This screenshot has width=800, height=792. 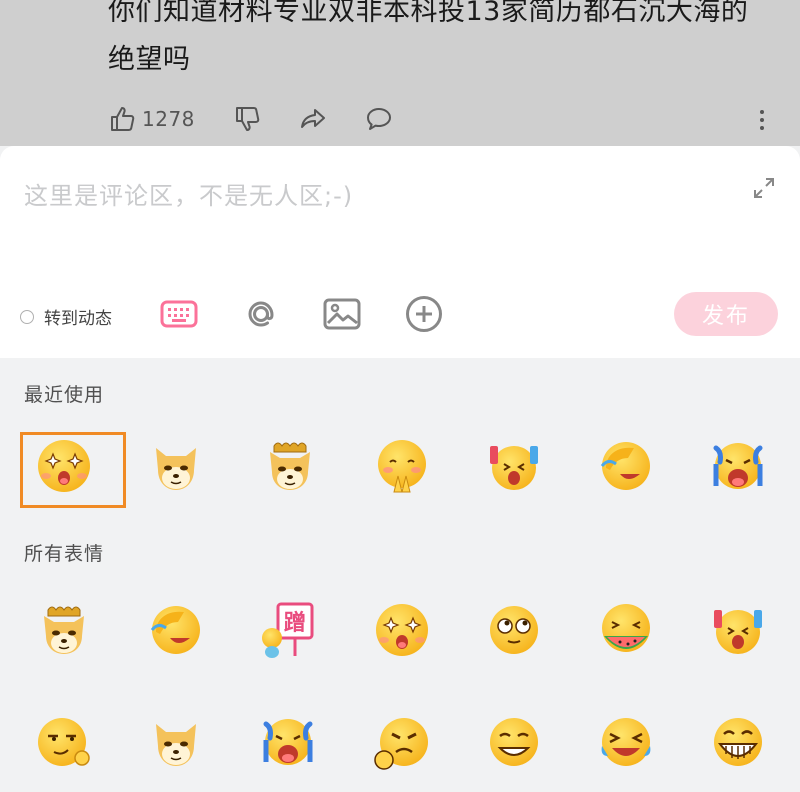 What do you see at coordinates (402, 742) in the screenshot?
I see `angry-fist-emoji-icon` at bounding box center [402, 742].